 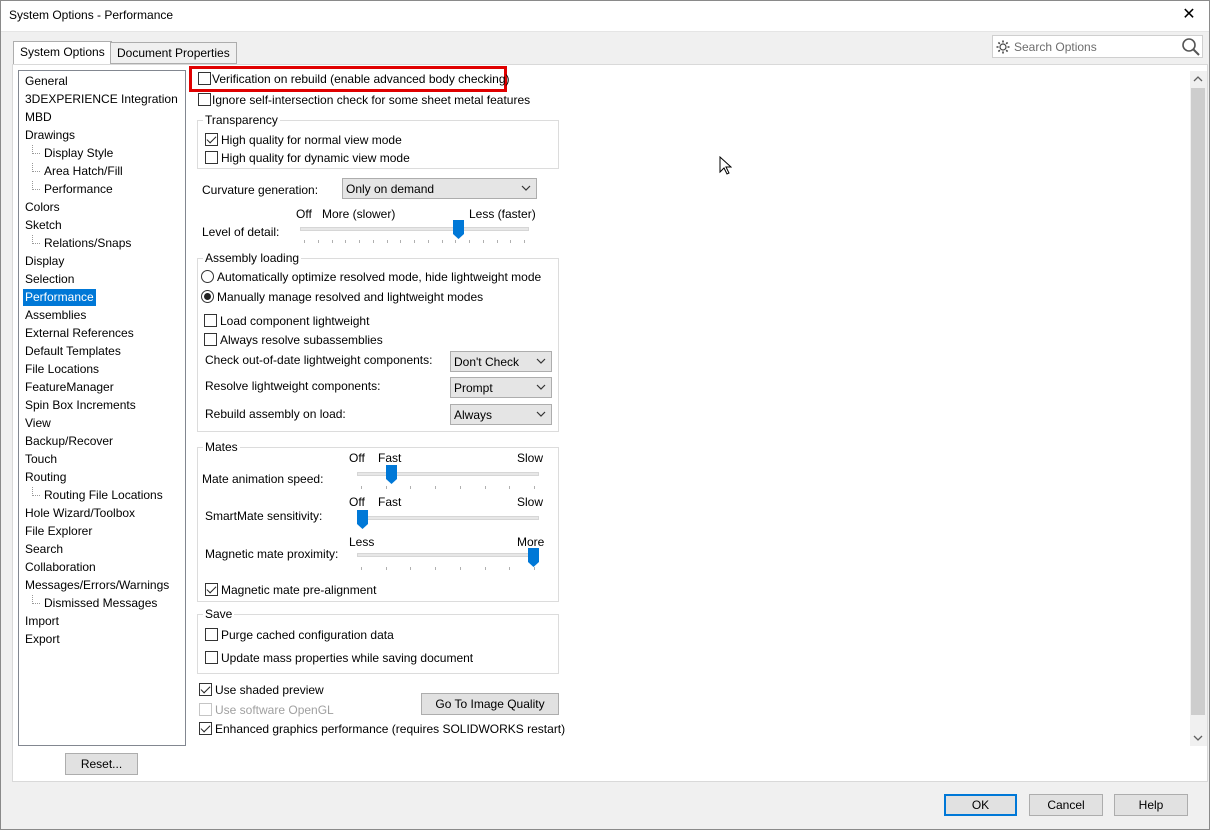 What do you see at coordinates (50, 135) in the screenshot?
I see `tree-item-drawings: Drawings` at bounding box center [50, 135].